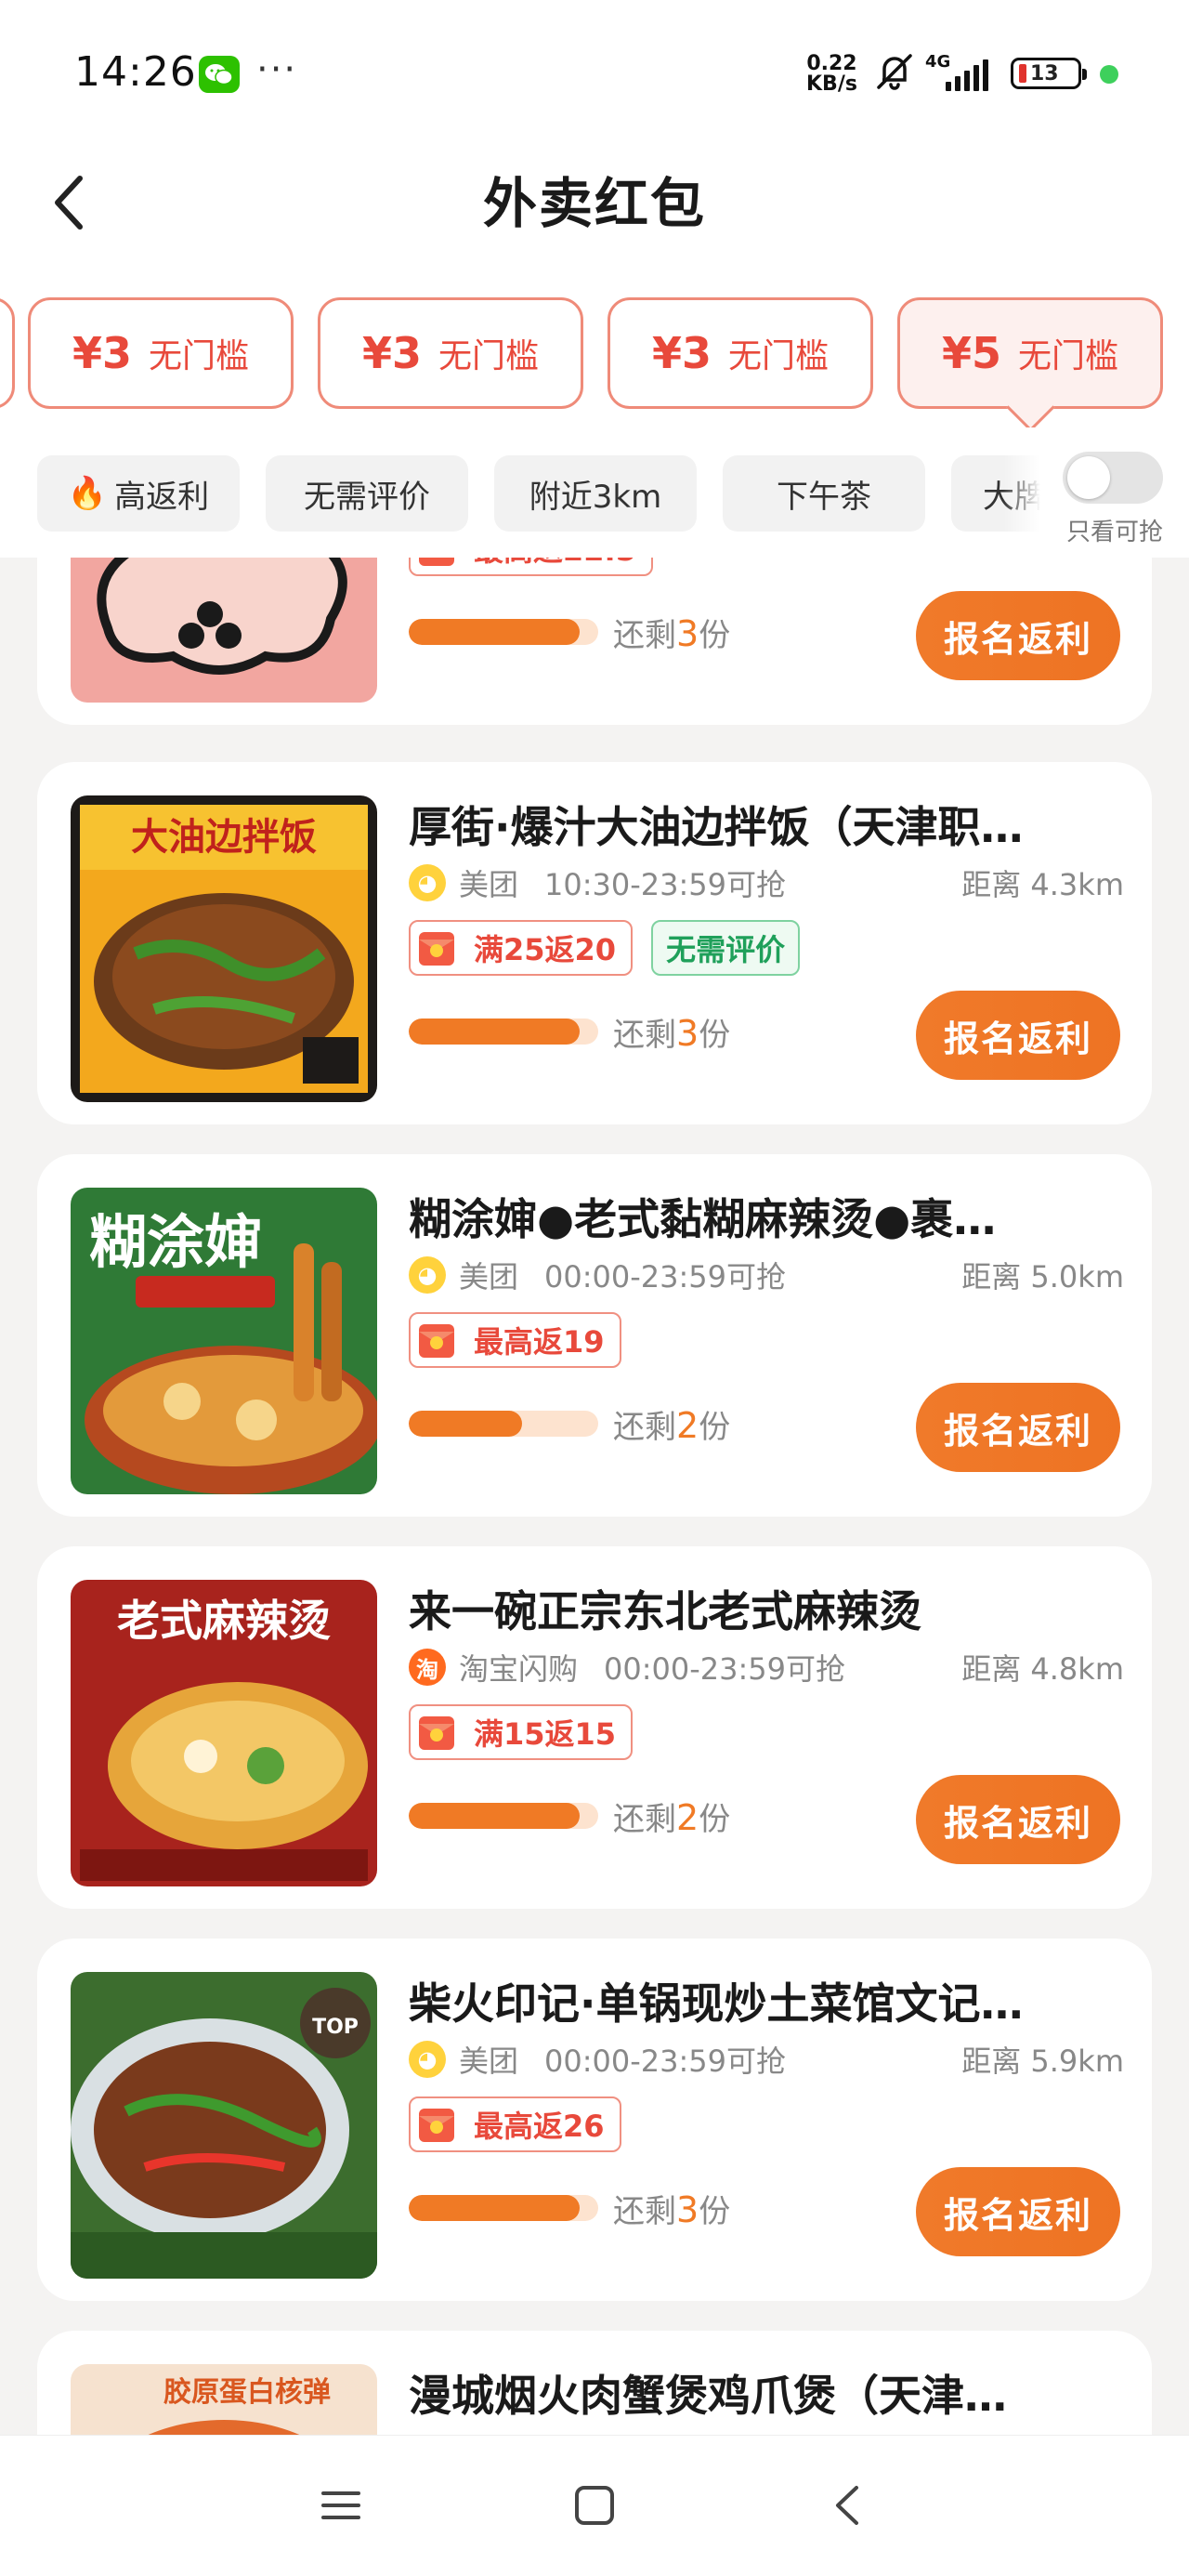  What do you see at coordinates (503, 1816) in the screenshot?
I see `stock-progress` at bounding box center [503, 1816].